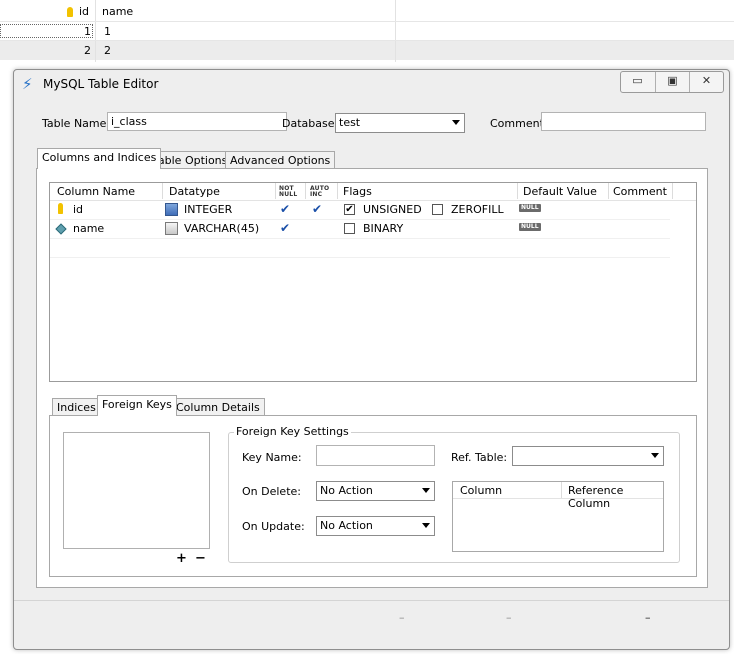 This screenshot has width=734, height=654. I want to click on remove-foreign-key-button: −, so click(200, 558).